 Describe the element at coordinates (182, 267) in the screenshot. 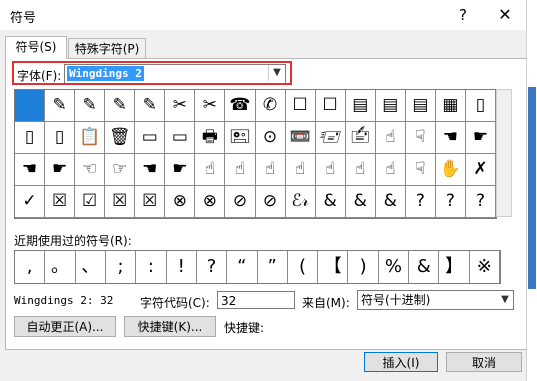

I see `recent-symbol-cell: !` at that location.